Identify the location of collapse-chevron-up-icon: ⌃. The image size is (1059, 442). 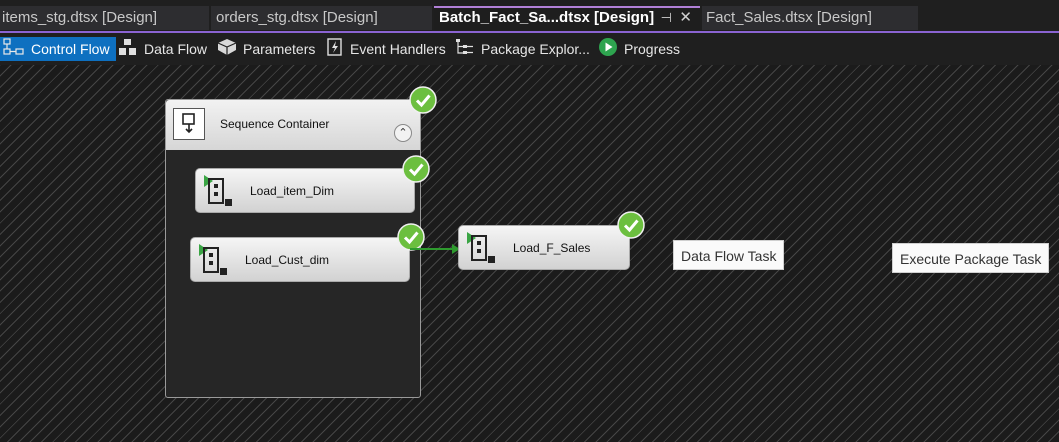
(403, 133).